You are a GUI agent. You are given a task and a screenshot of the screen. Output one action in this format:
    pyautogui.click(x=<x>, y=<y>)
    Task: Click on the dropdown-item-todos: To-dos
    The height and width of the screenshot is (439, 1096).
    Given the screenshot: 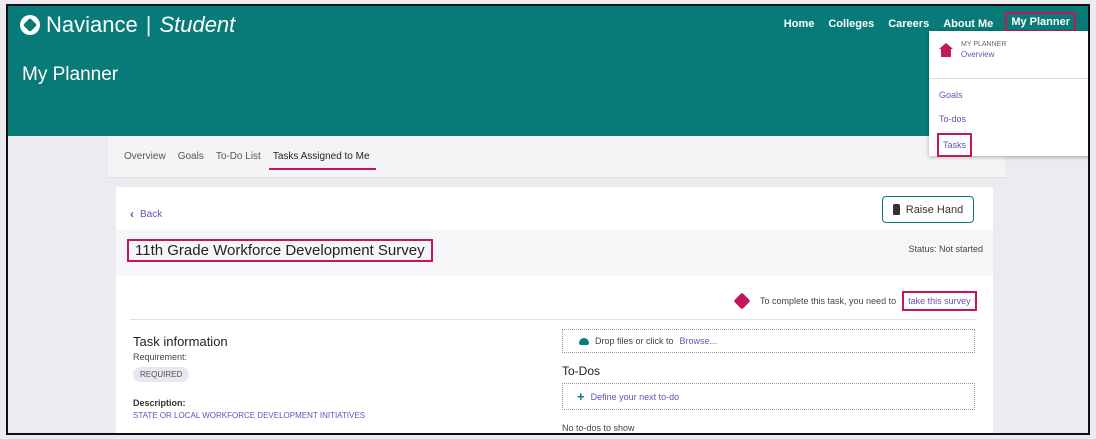 What is the action you would take?
    pyautogui.click(x=1008, y=119)
    